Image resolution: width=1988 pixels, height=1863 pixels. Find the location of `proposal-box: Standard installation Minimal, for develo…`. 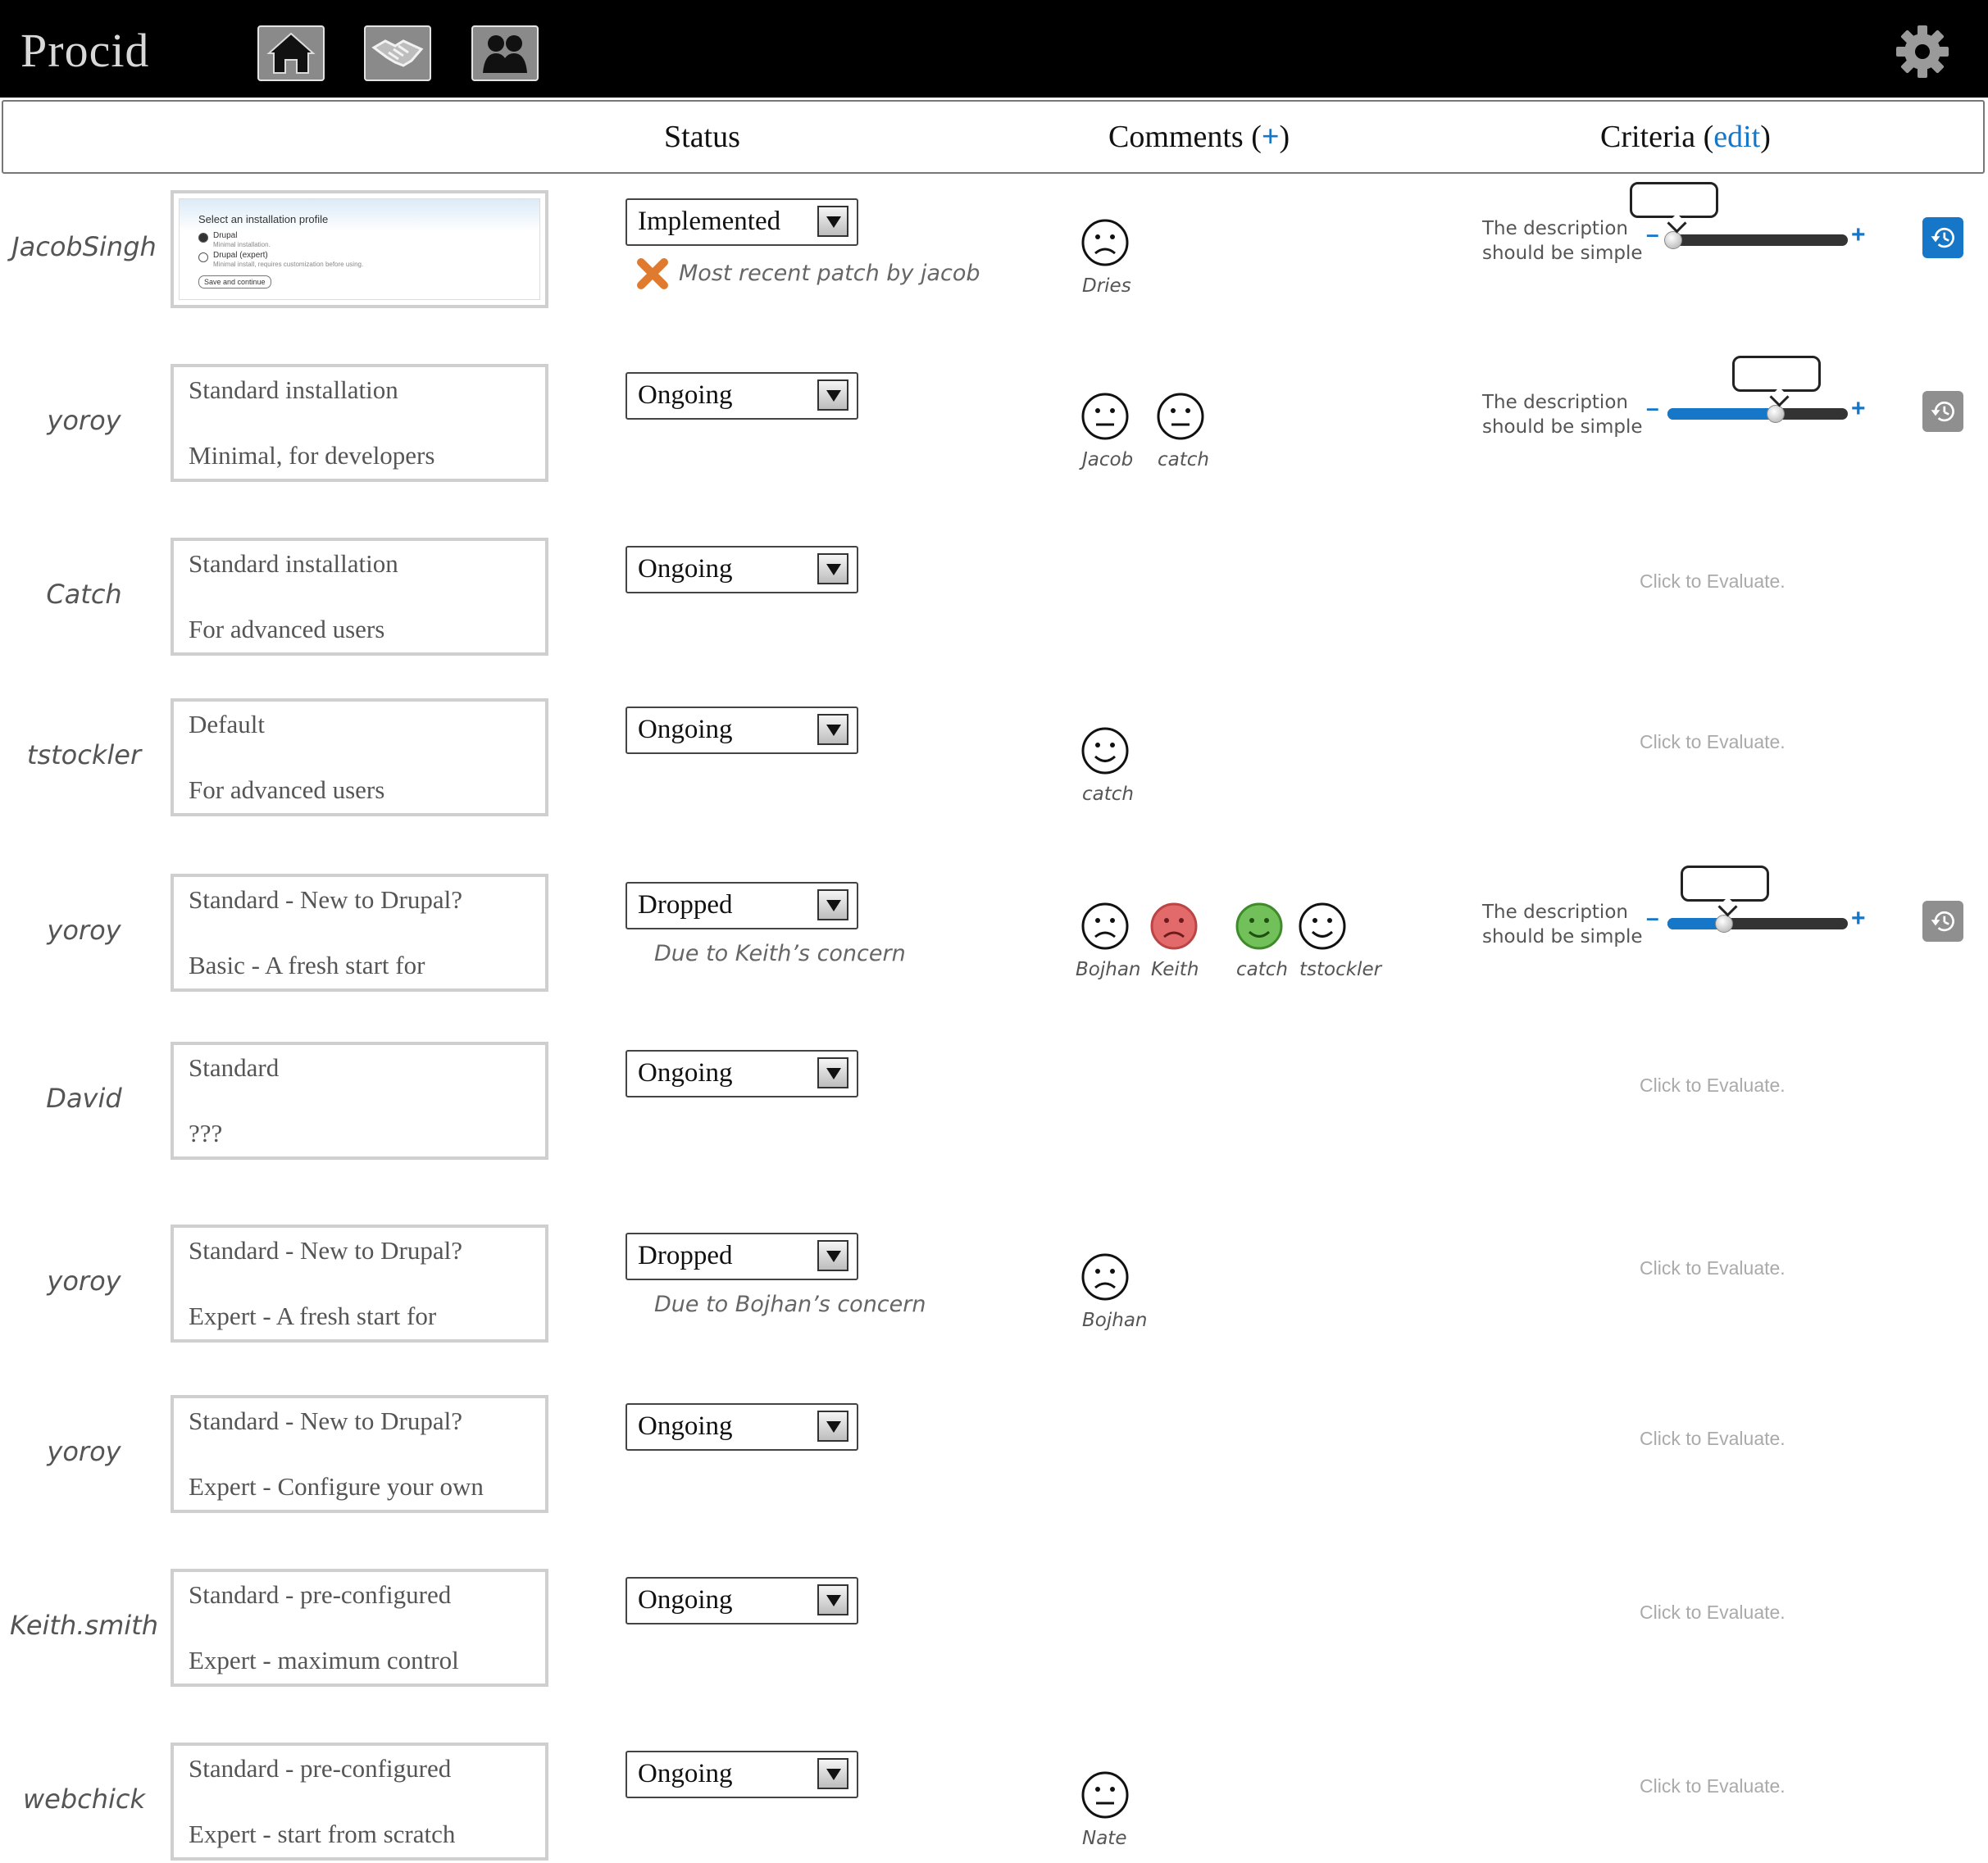

proposal-box: Standard installation Minimal, for develo… is located at coordinates (359, 423).